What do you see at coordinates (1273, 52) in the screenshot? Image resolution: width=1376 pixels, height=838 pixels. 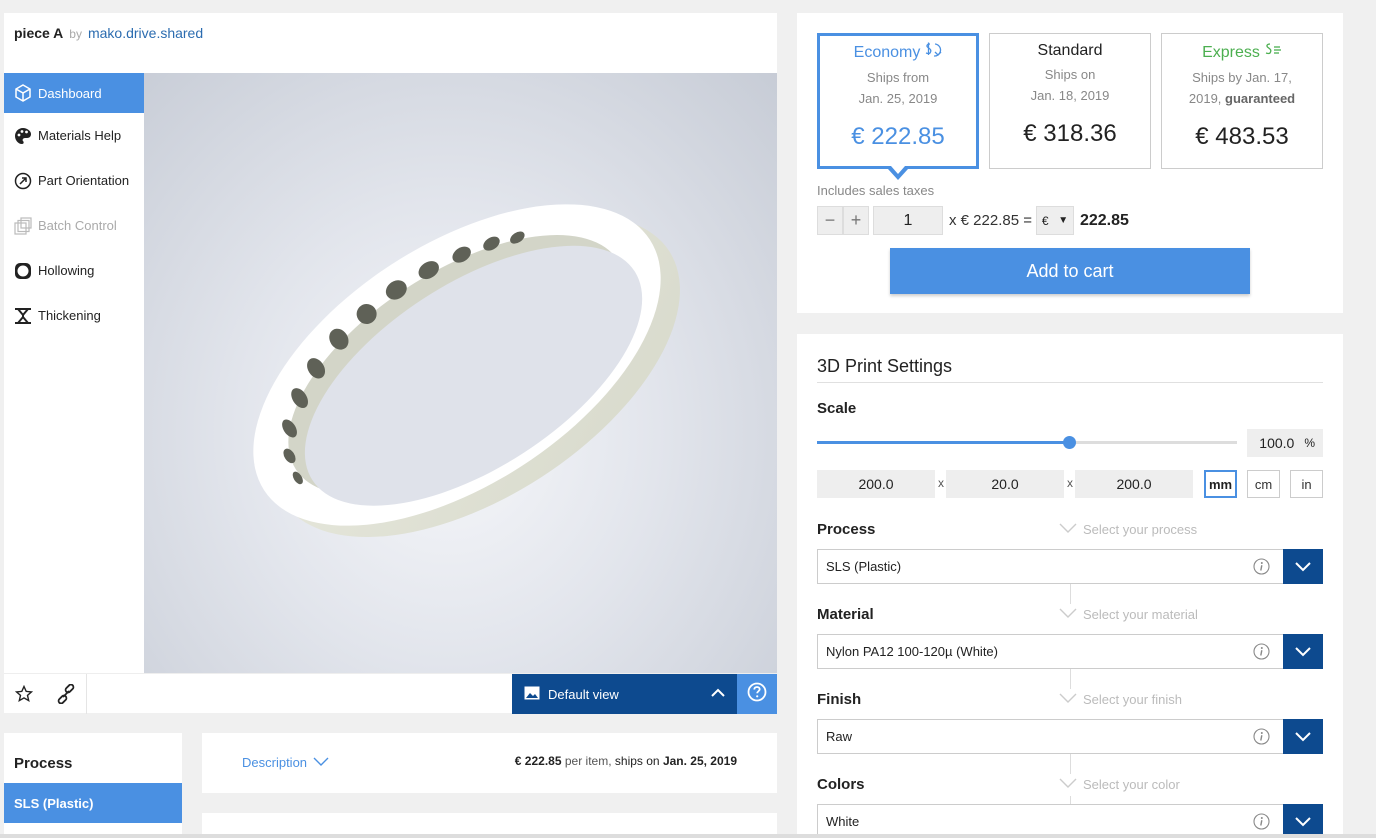 I see `express-icon` at bounding box center [1273, 52].